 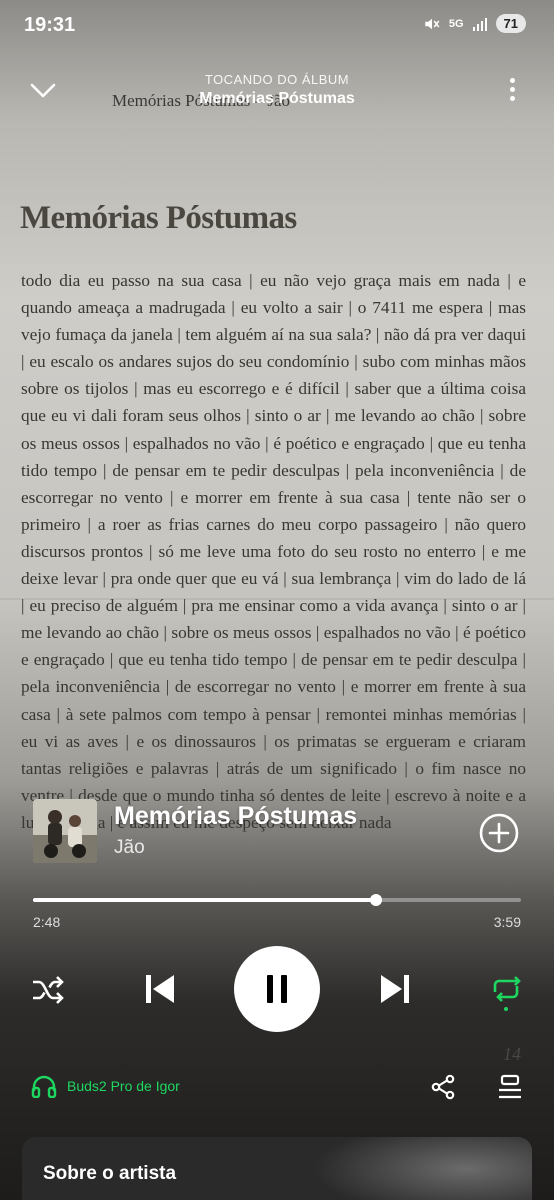 I want to click on about-artist-card: Sobre o artista, so click(x=277, y=1168).